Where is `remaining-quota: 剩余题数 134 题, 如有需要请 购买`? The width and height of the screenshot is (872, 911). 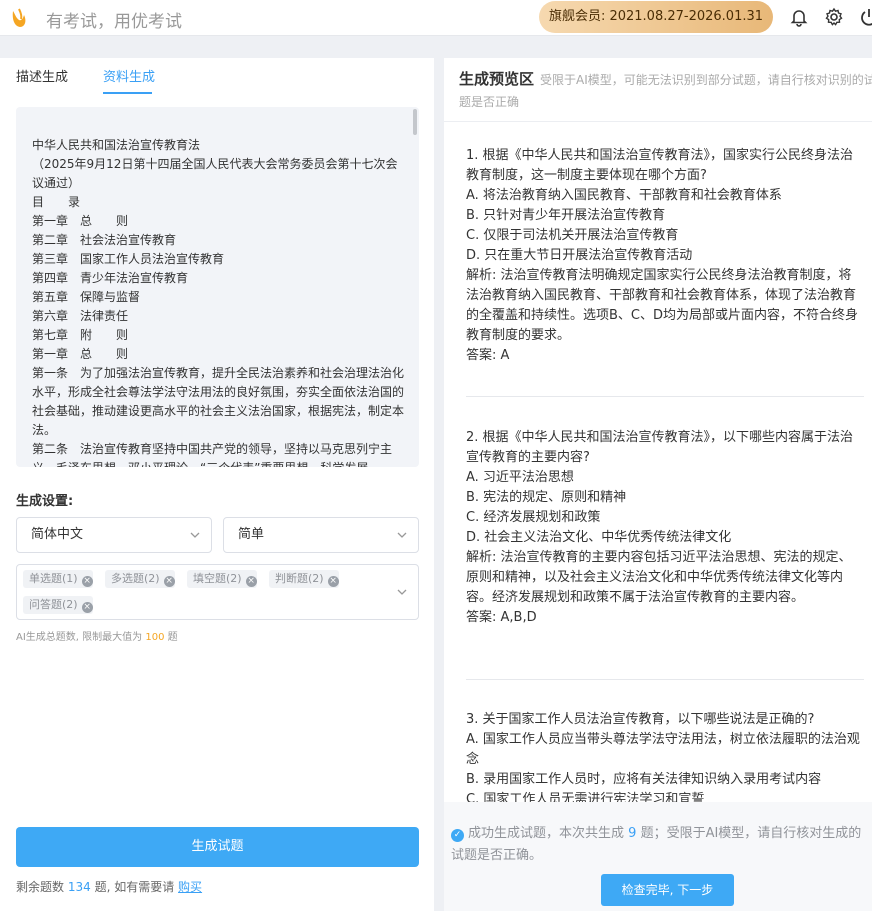
remaining-quota: 剩余题数 134 题, 如有需要请 购买 is located at coordinates (109, 886).